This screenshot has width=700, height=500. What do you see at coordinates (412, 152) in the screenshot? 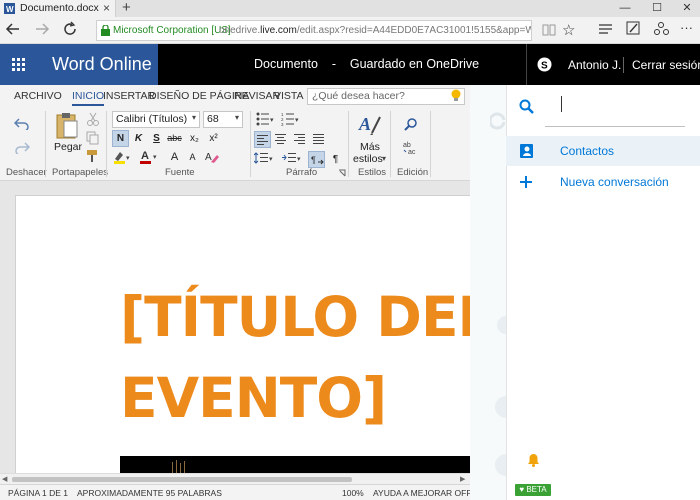
I see `svg-text: ac` at bounding box center [412, 152].